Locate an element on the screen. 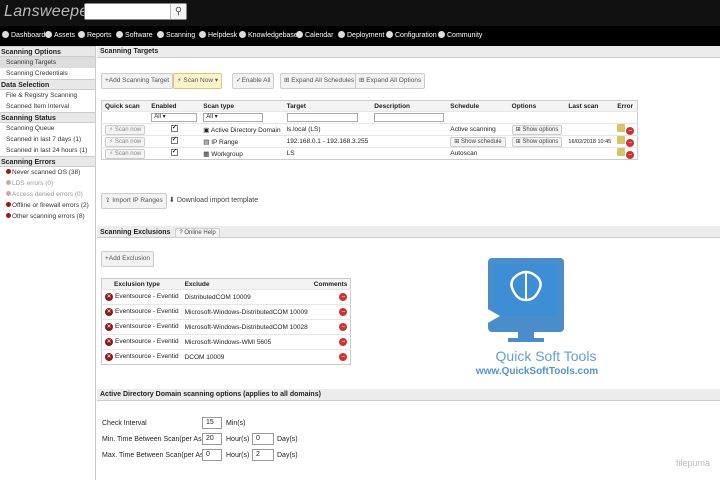 The image size is (720, 480). table-row: ✕ Eventsource - Eventid DCOM 10009 – is located at coordinates (226, 357).